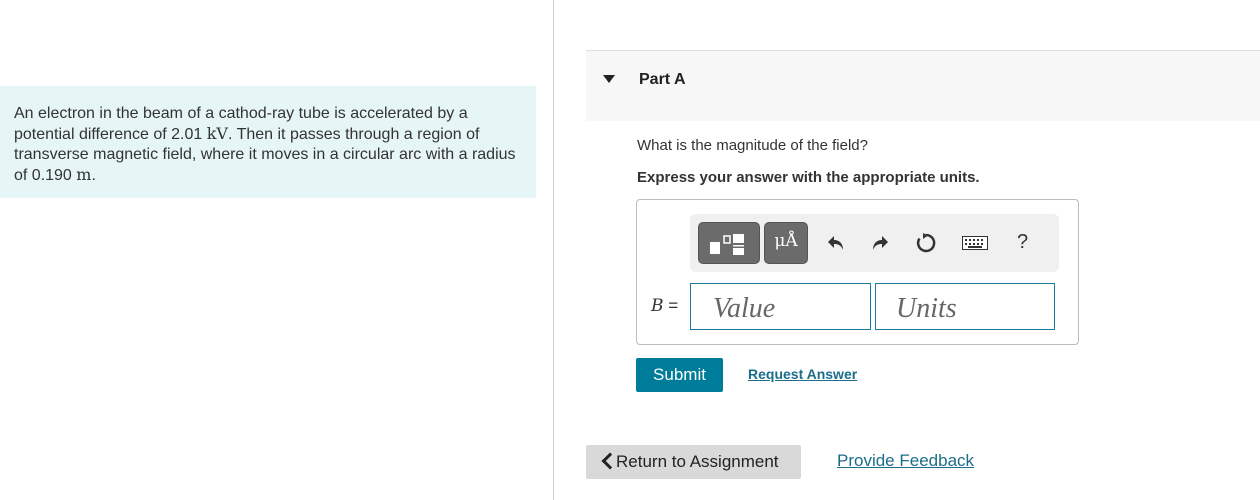  I want to click on collapse-caret-icon, so click(609, 79).